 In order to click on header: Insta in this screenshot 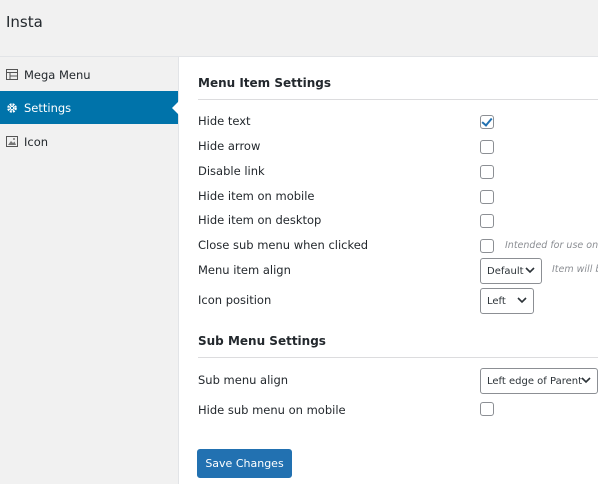, I will do `click(299, 28)`.